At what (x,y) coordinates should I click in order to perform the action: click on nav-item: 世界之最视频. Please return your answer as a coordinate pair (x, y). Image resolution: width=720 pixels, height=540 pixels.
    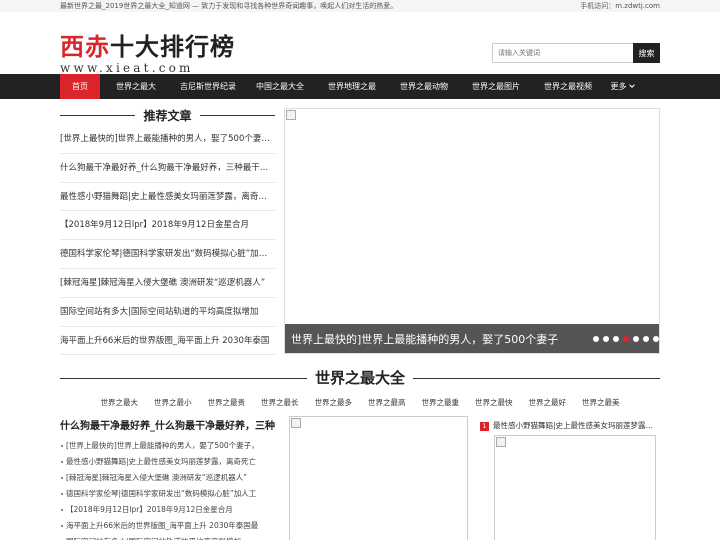
    Looking at the image, I should click on (568, 86).